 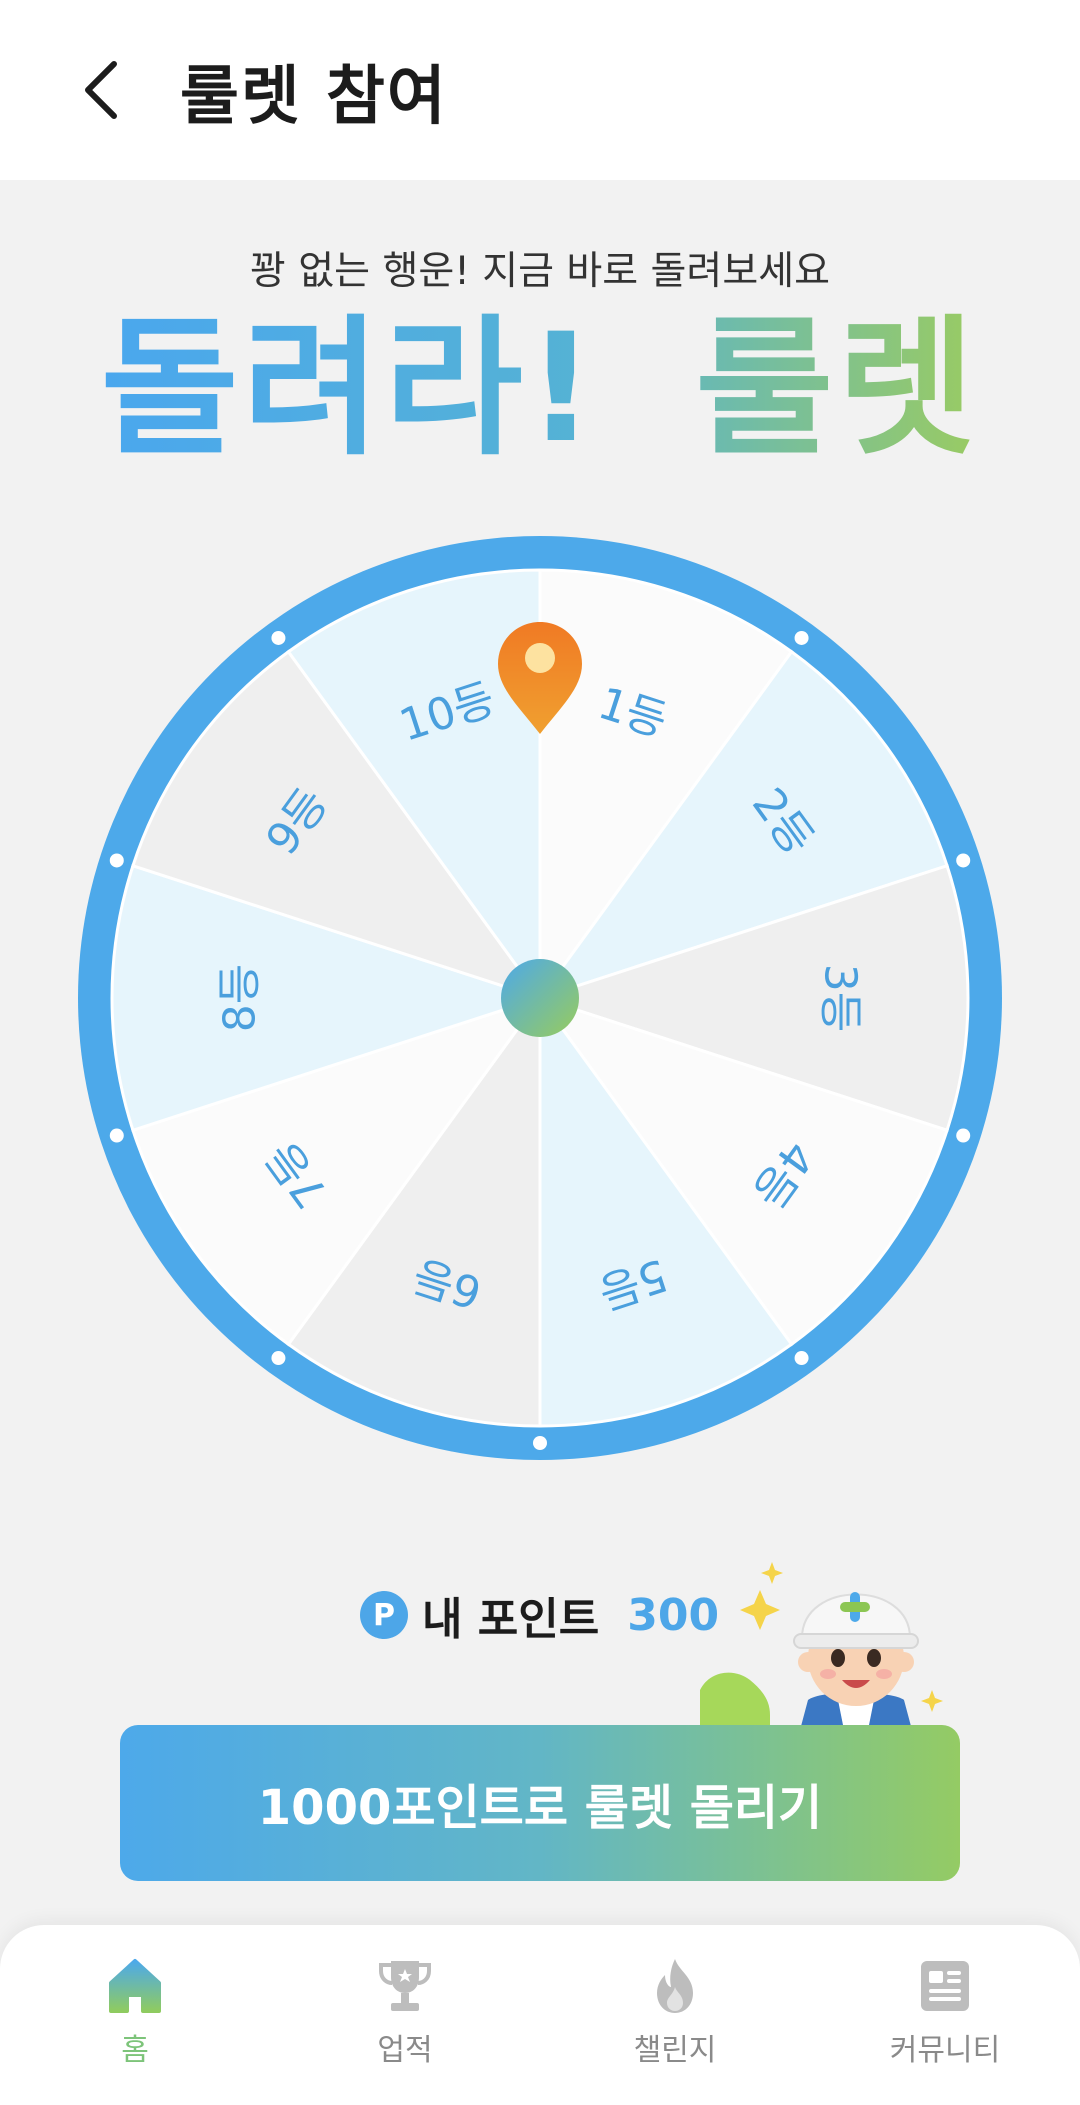 I want to click on wheel-hub, so click(x=540, y=998).